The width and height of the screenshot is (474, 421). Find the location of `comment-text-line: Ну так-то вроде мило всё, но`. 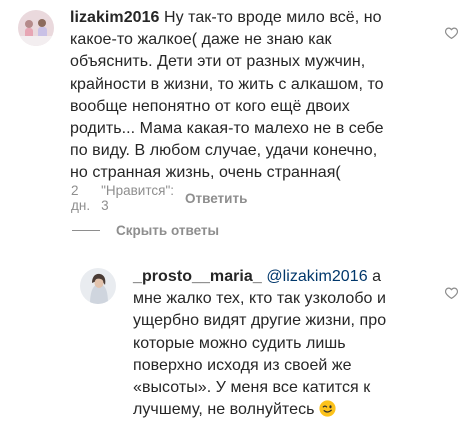

comment-text-line: Ну так-то вроде мило всё, но is located at coordinates (273, 17).